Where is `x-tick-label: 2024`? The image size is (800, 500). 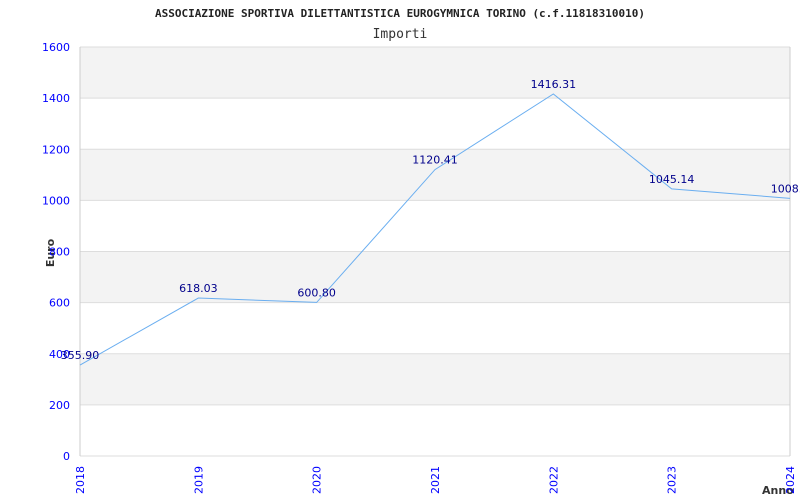 x-tick-label: 2024 is located at coordinates (790, 480).